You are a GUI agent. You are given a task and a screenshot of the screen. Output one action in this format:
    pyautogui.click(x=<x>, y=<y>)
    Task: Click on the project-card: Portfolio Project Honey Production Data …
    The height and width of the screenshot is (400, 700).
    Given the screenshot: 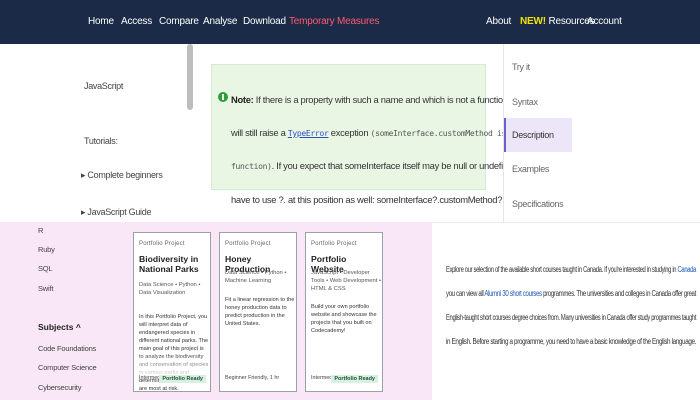 What is the action you would take?
    pyautogui.click(x=258, y=312)
    